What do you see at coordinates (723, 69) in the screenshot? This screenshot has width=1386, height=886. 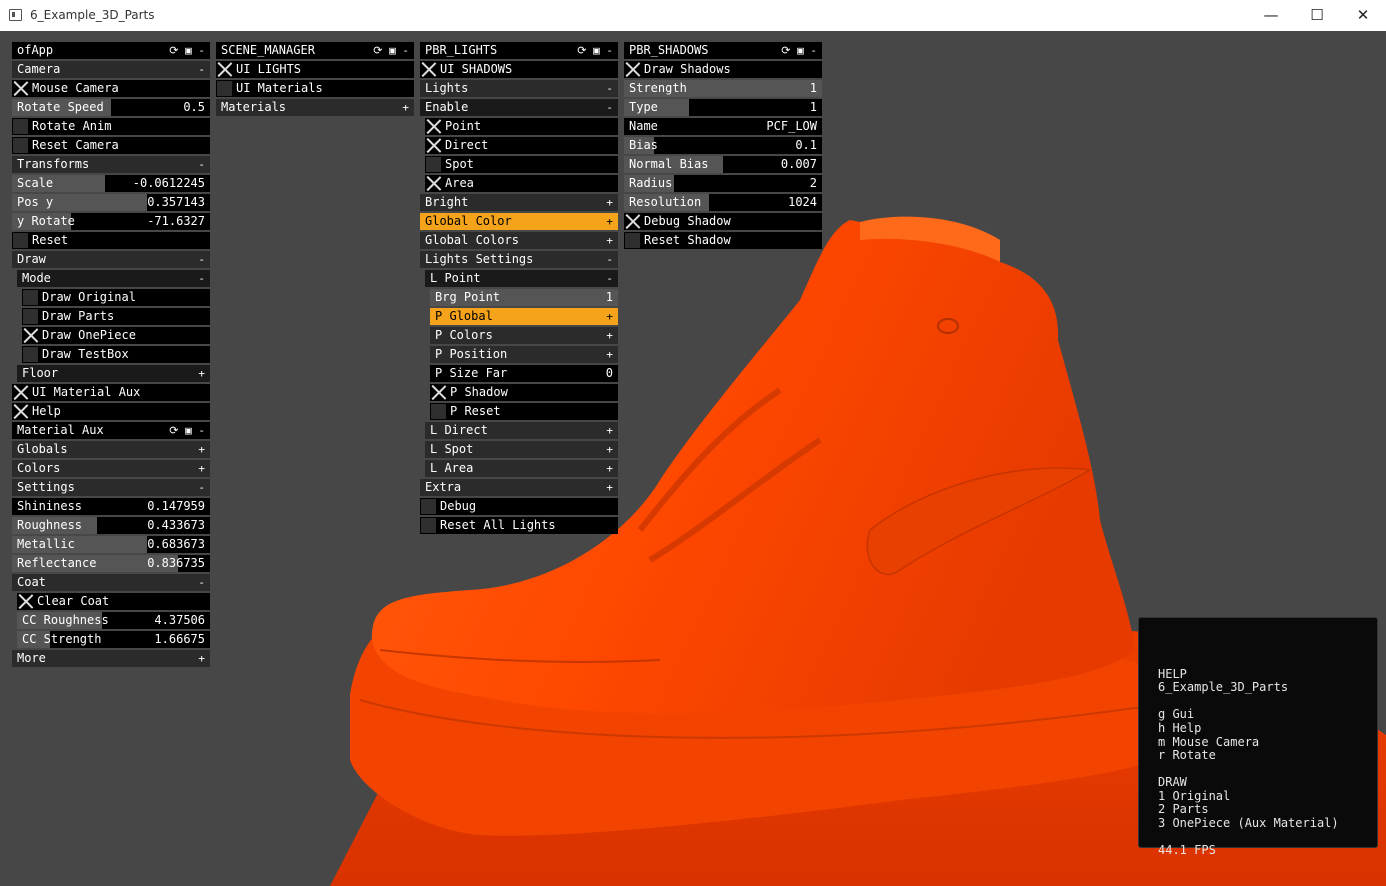 I see `draw-shadows-toggle: Draw Shadows` at bounding box center [723, 69].